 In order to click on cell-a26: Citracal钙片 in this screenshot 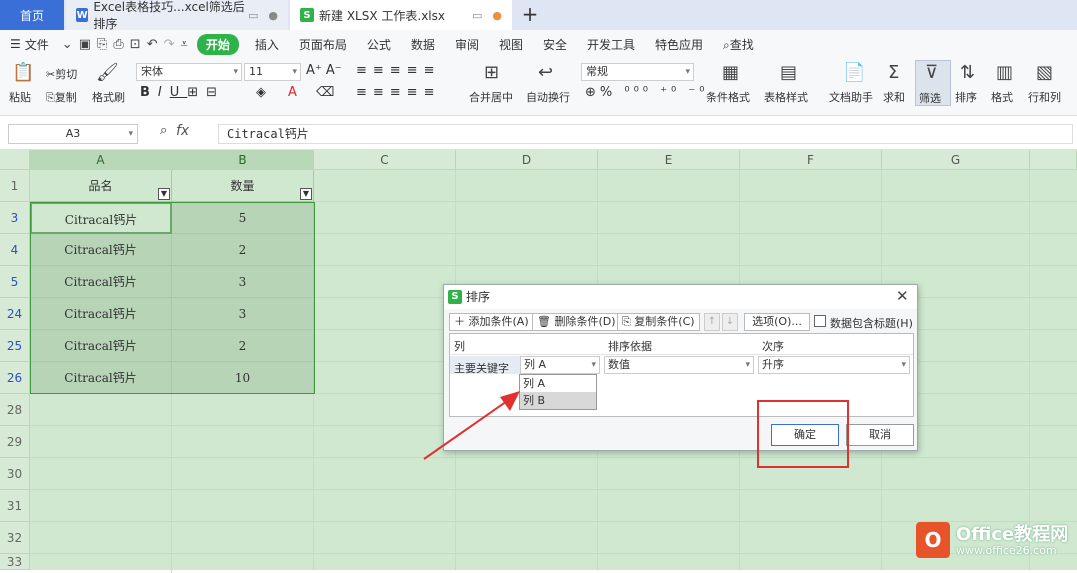, I will do `click(101, 378)`.